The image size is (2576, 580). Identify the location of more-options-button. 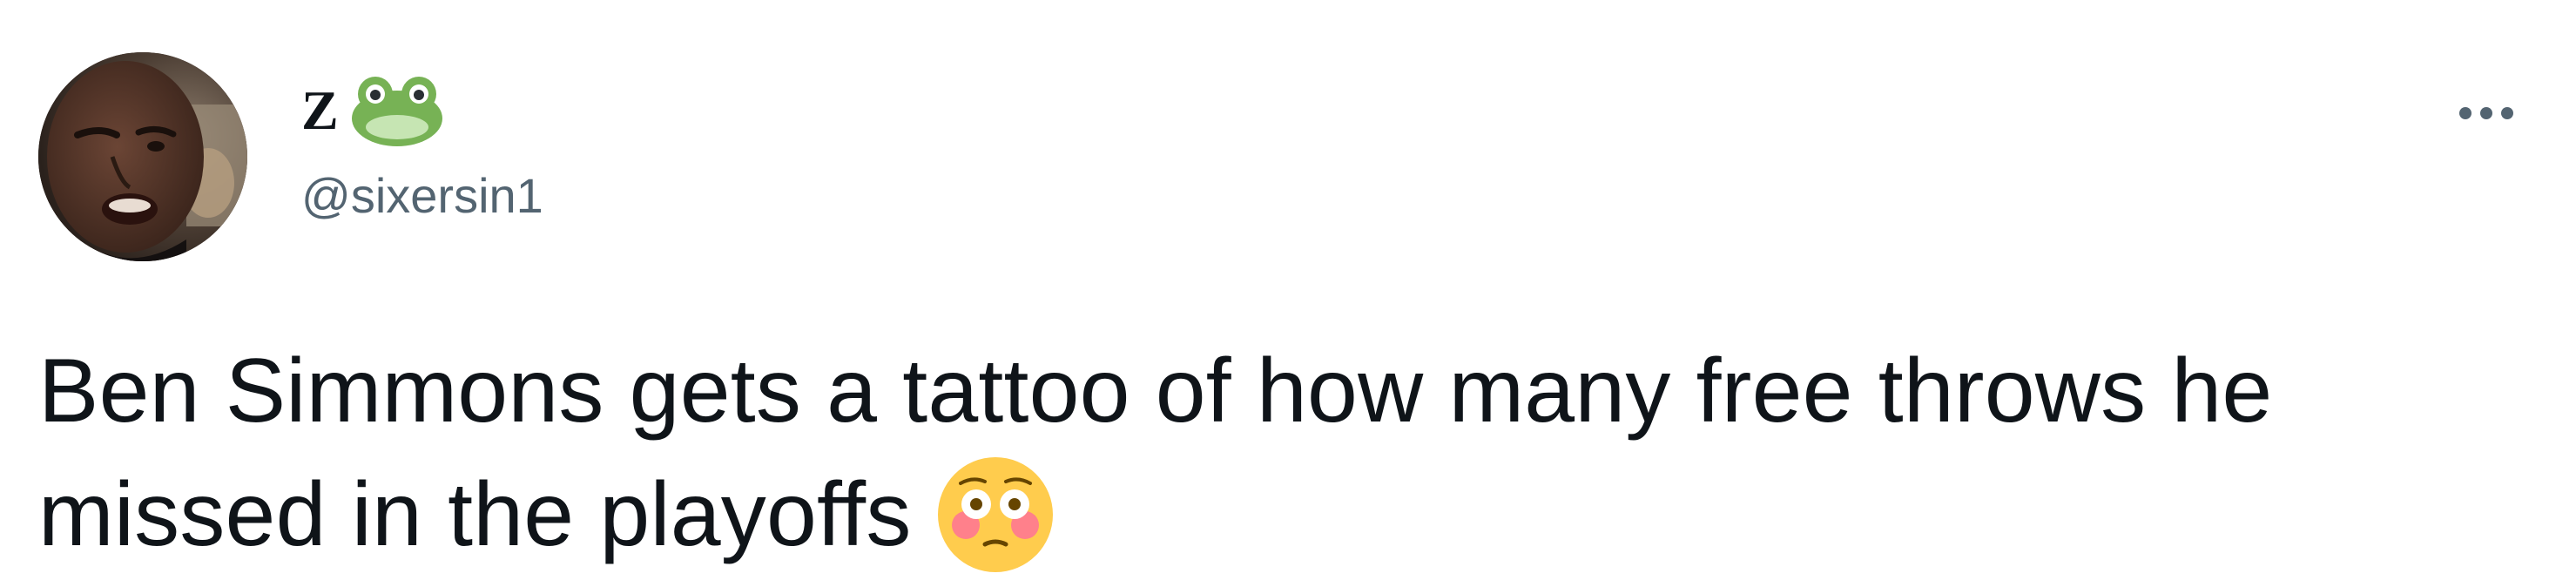
(2486, 113).